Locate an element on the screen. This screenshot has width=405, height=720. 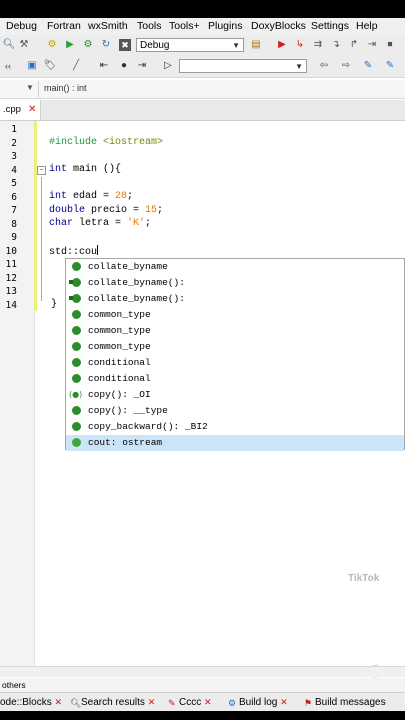
menu-help: Help is located at coordinates (367, 26).